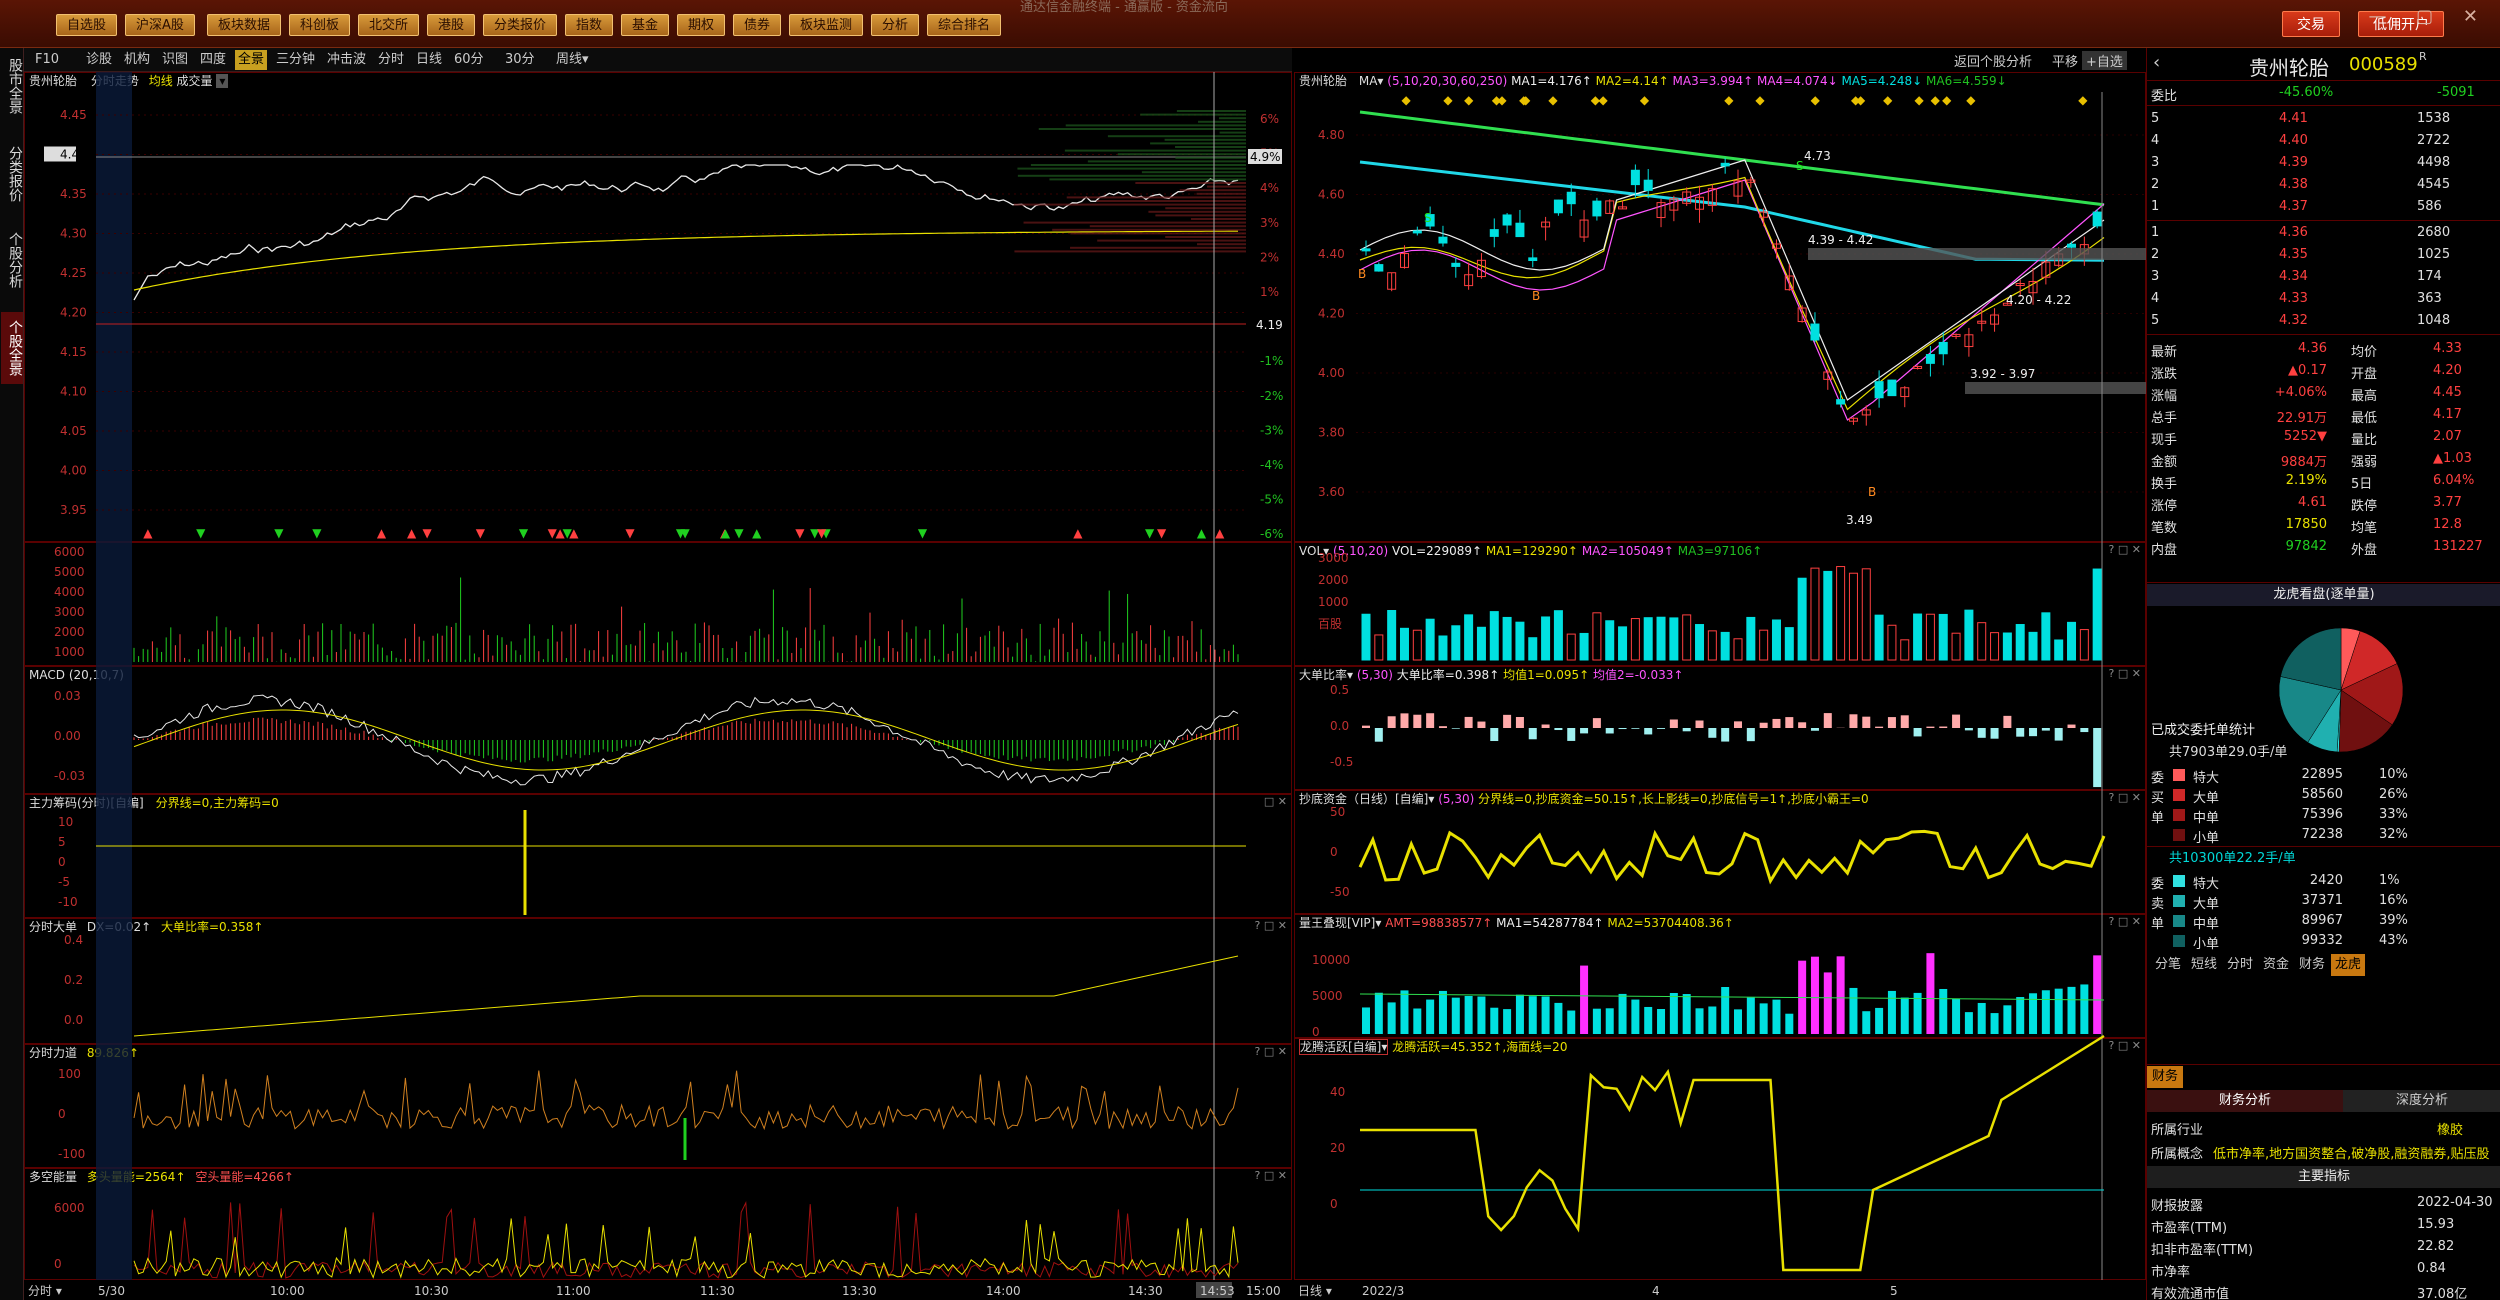 The image size is (2500, 1300). Describe the element at coordinates (47, 60) in the screenshot. I see `toolbar-item: F10` at that location.